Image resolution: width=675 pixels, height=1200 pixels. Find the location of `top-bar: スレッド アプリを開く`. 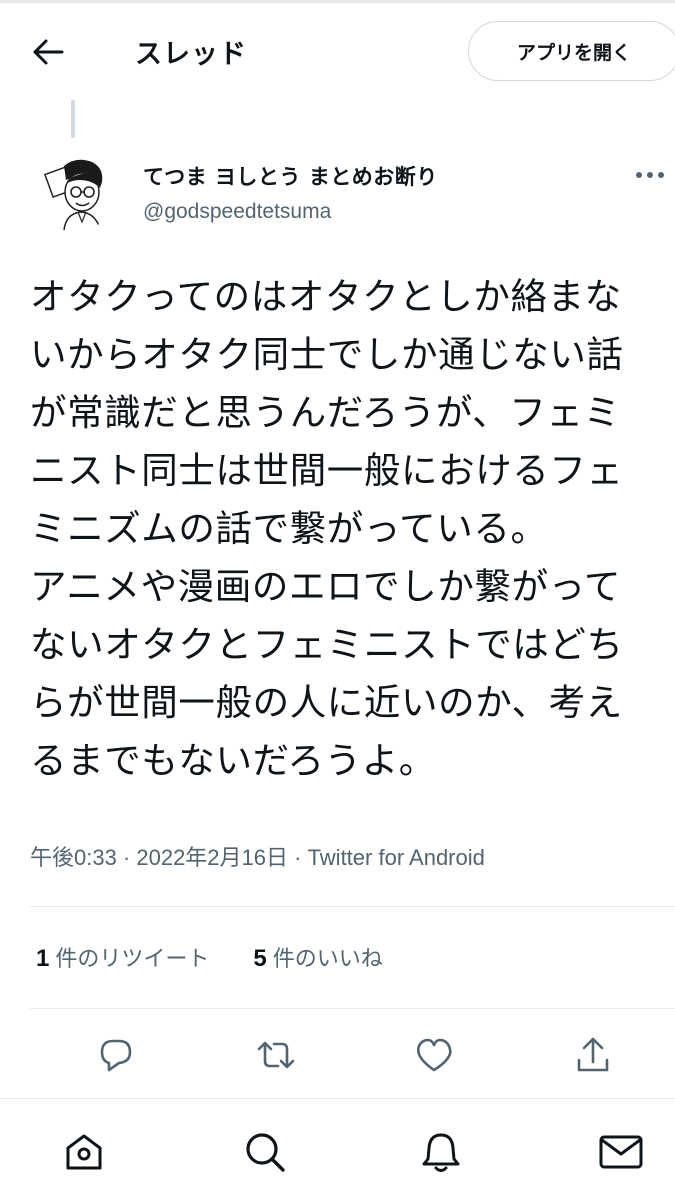

top-bar: スレッド アプリを開く is located at coordinates (337, 50).